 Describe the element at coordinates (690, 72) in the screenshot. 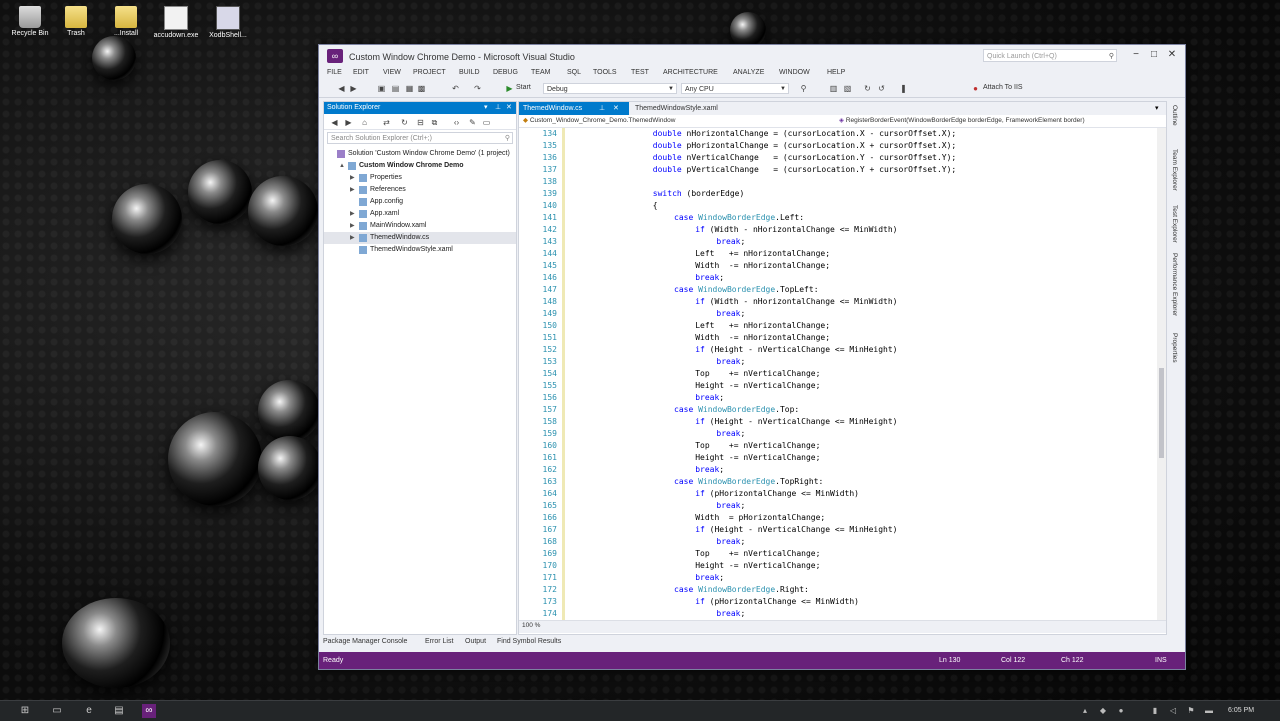

I see `menu-architecture: ARCHITECTURE` at that location.